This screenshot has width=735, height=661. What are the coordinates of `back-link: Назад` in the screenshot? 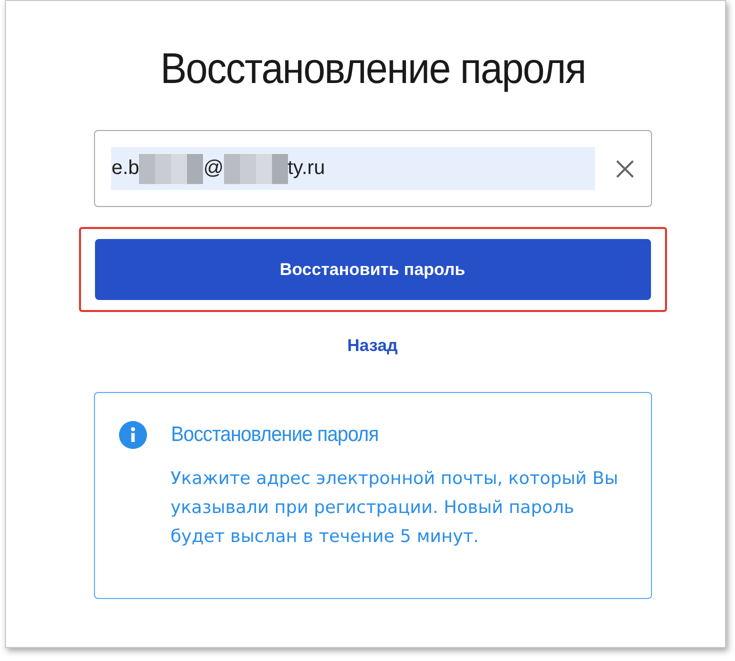 It's located at (372, 346).